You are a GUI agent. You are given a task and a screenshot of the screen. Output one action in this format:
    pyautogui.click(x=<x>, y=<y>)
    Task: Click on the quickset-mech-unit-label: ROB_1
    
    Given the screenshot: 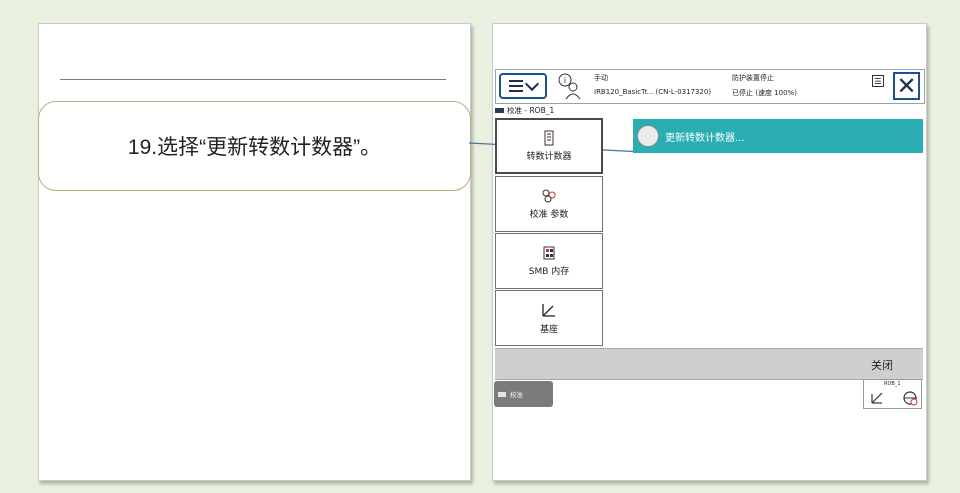 What is the action you would take?
    pyautogui.click(x=892, y=384)
    